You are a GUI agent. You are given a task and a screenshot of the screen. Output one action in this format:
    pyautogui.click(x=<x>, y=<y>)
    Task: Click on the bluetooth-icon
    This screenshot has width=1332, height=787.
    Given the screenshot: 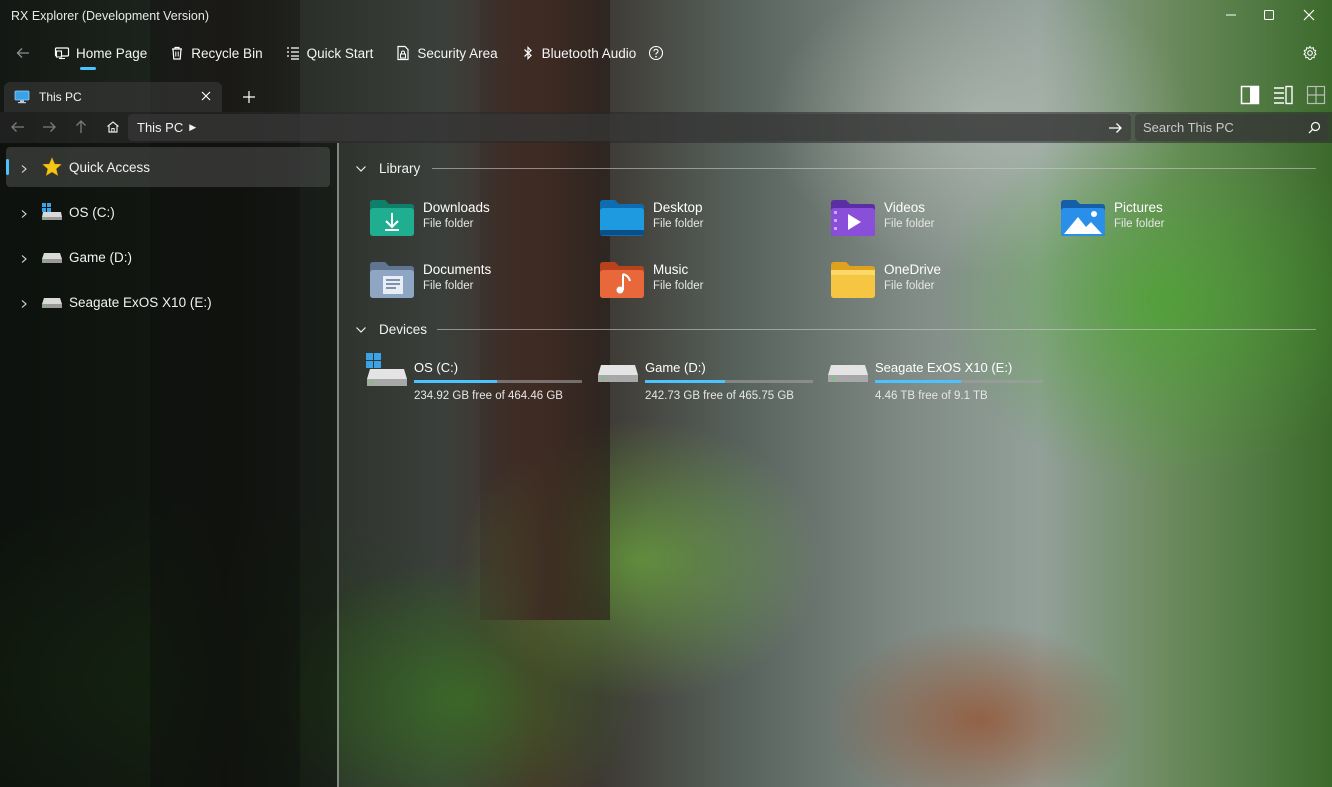 What is the action you would take?
    pyautogui.click(x=528, y=53)
    